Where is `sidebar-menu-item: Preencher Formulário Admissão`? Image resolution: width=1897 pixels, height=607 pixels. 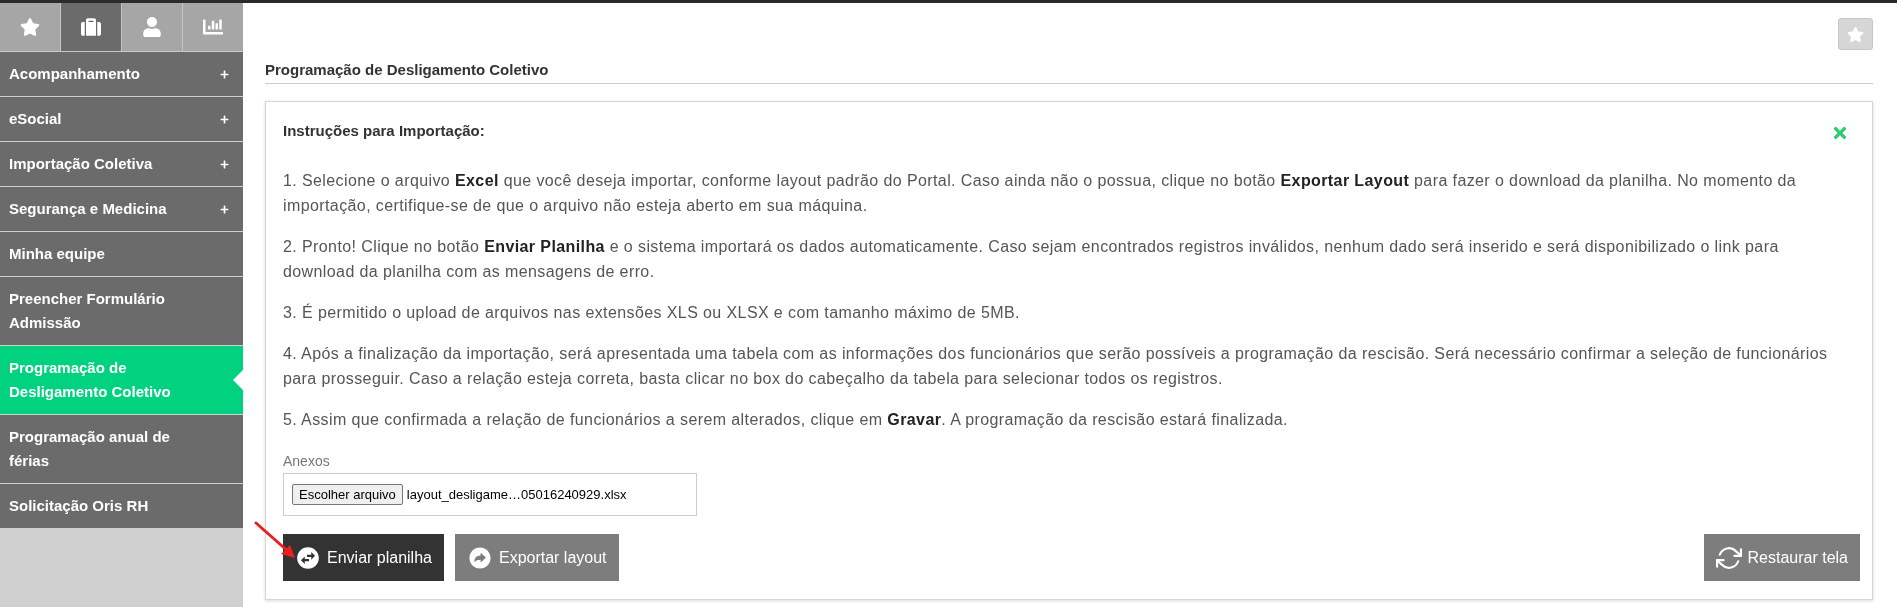 sidebar-menu-item: Preencher Formulário Admissão is located at coordinates (121, 311).